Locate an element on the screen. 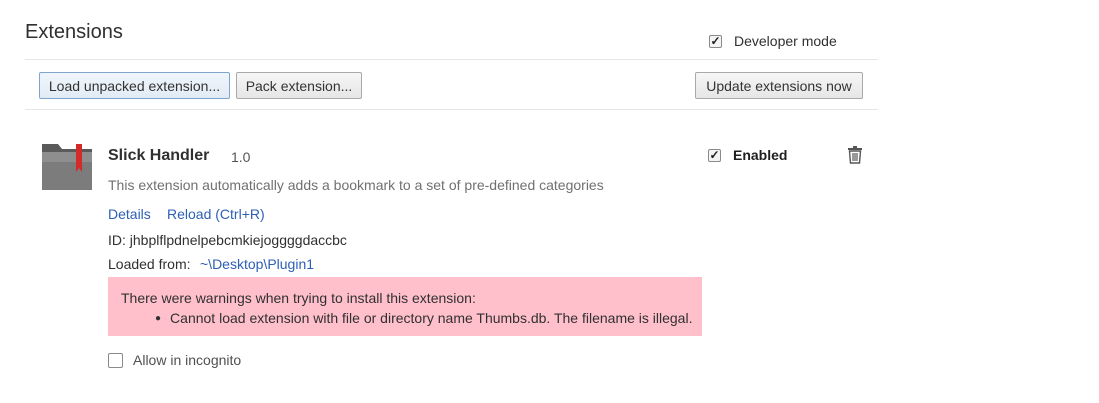  incognito-toggle: Allow in incognito is located at coordinates (174, 360).